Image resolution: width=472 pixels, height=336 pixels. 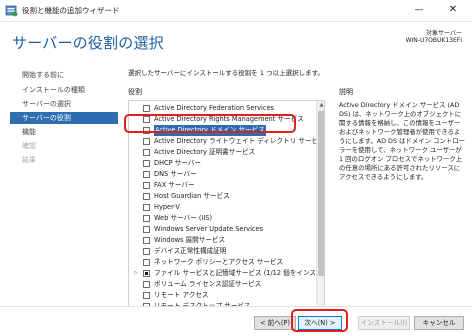 What do you see at coordinates (319, 320) in the screenshot?
I see `annotation-highlight-next` at bounding box center [319, 320].